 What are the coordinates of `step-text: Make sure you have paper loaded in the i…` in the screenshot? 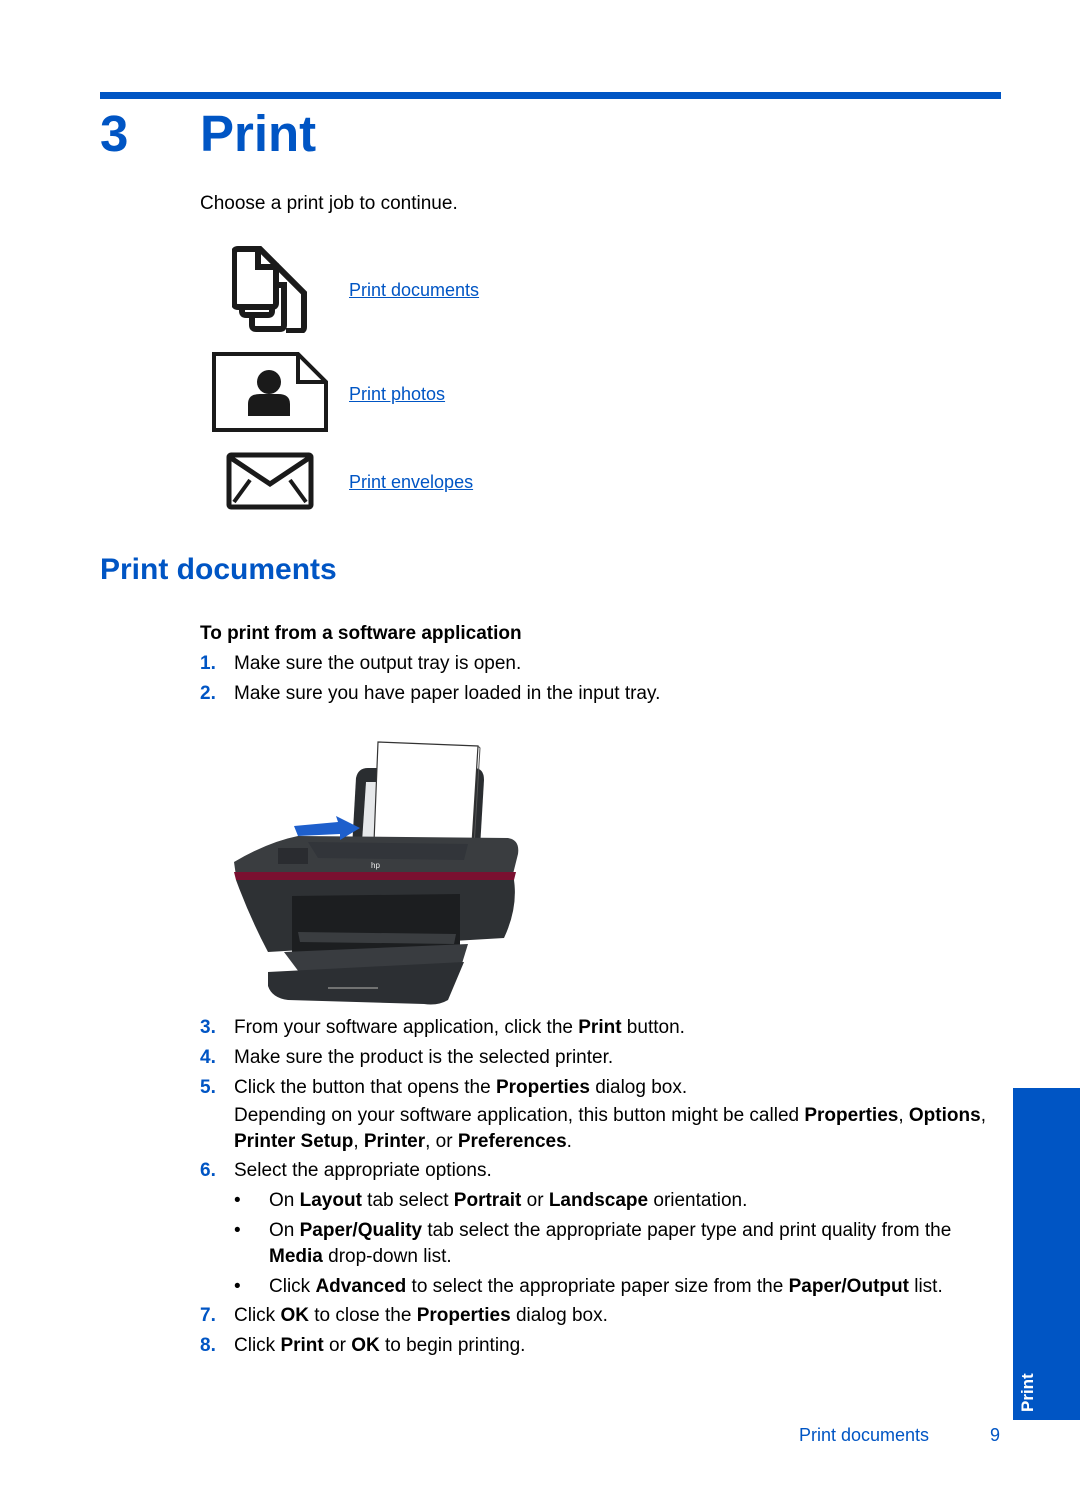 It's located at (447, 693).